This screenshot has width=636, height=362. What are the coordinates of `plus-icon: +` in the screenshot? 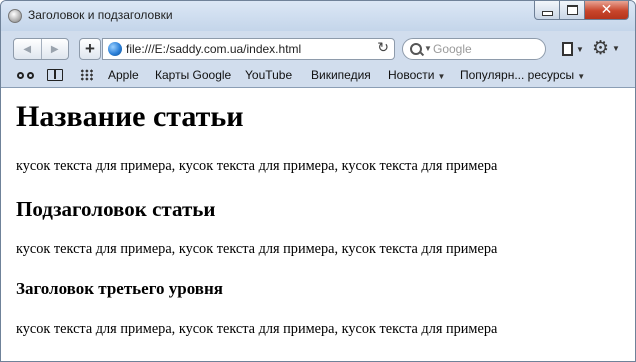 It's located at (90, 48).